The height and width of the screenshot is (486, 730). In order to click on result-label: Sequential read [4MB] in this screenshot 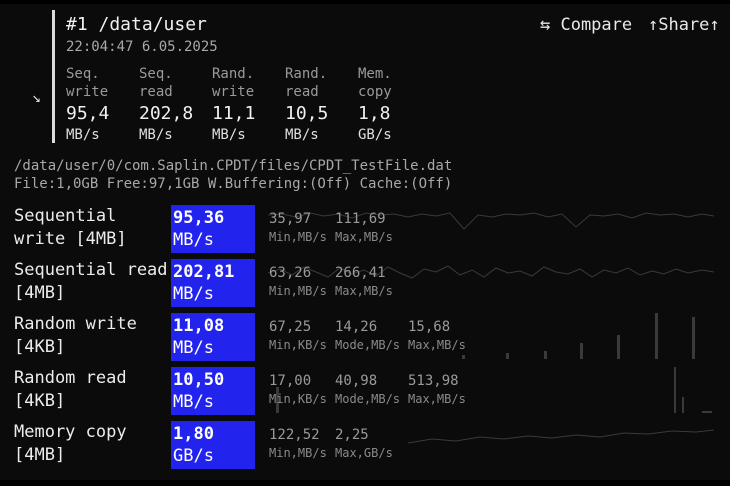, I will do `click(91, 282)`.